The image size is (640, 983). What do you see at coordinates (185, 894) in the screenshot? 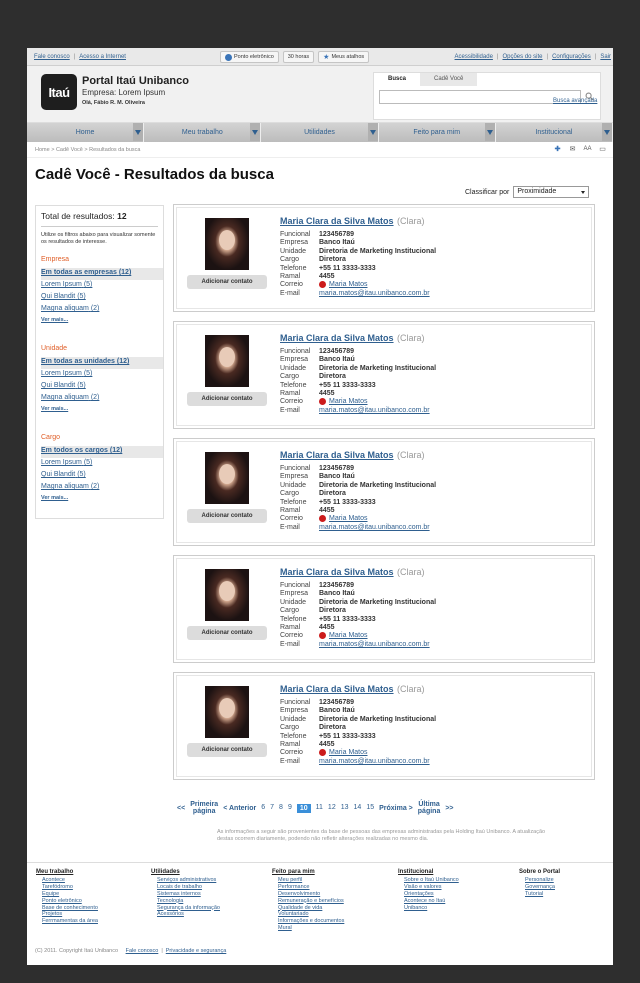
I see `footer-link: Sistemas internos` at bounding box center [185, 894].